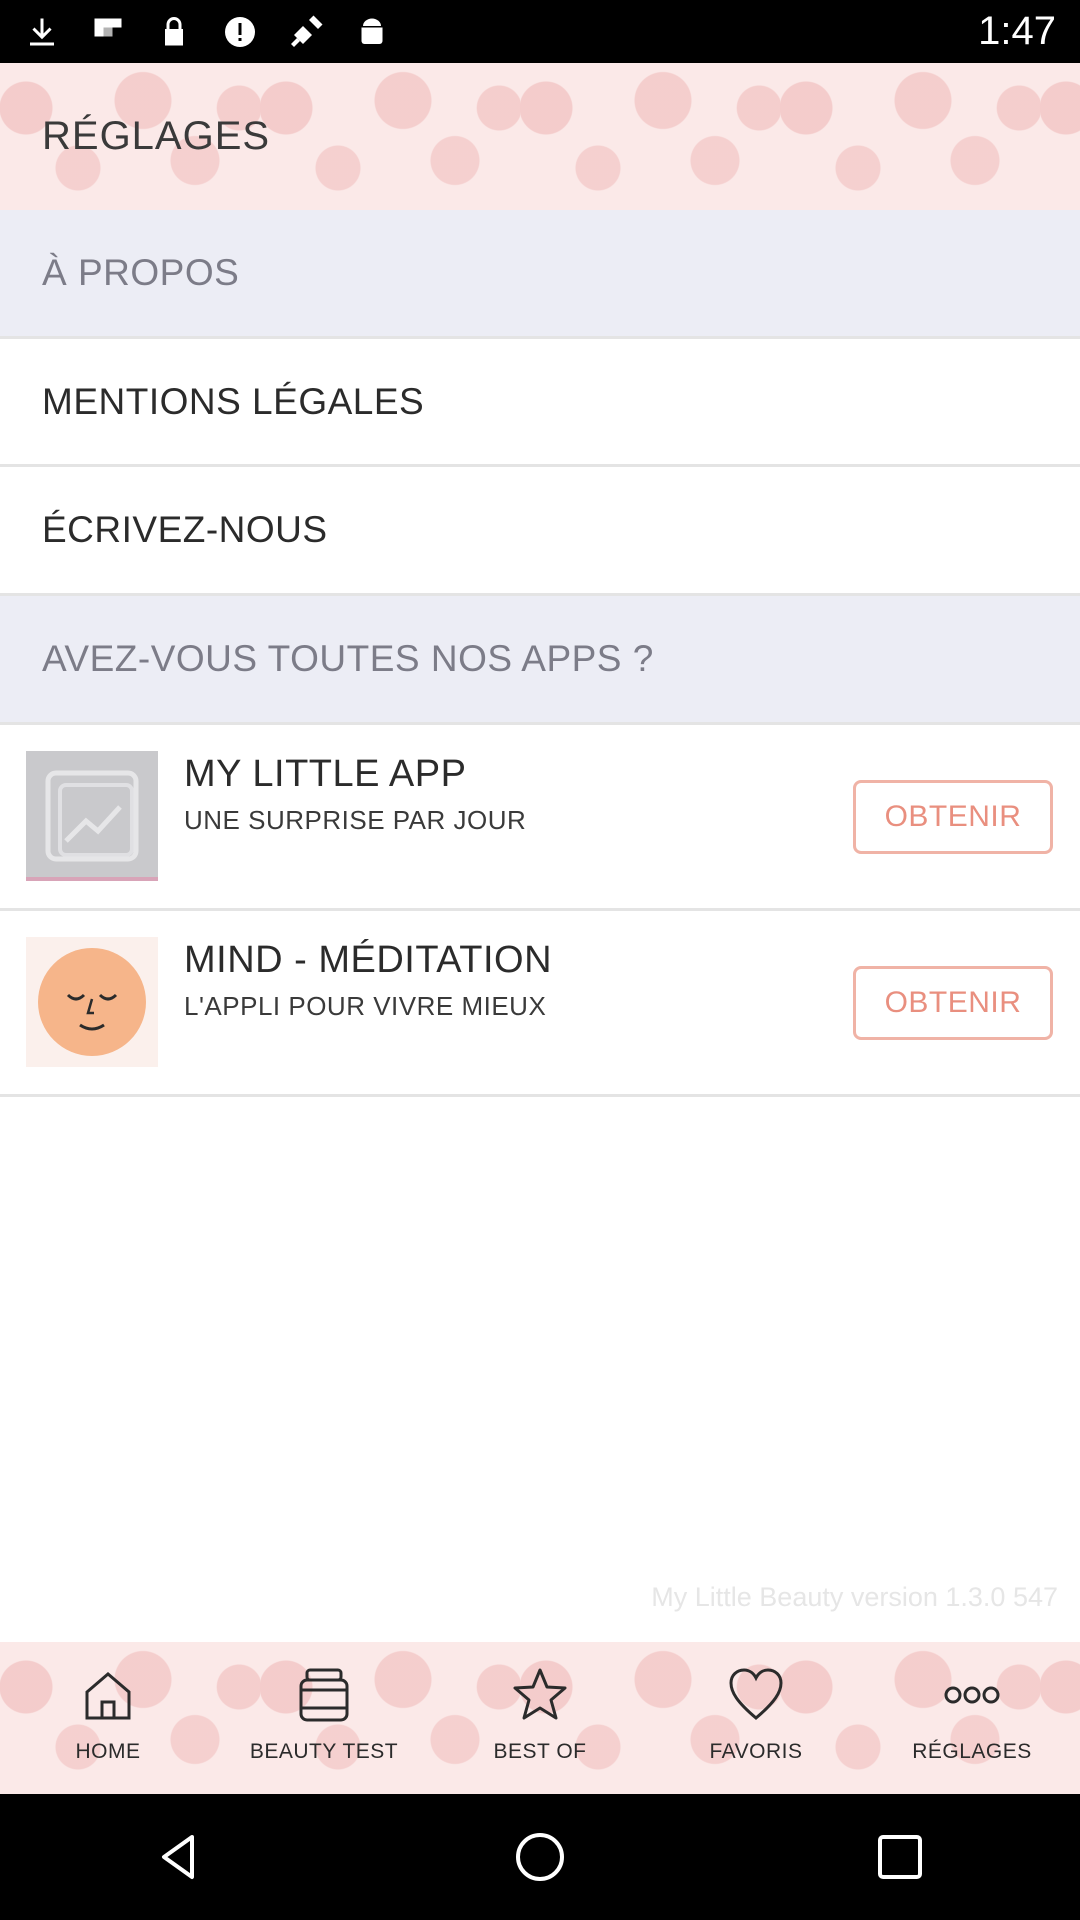  I want to click on tab-best-of-label: BEST OF, so click(540, 1751).